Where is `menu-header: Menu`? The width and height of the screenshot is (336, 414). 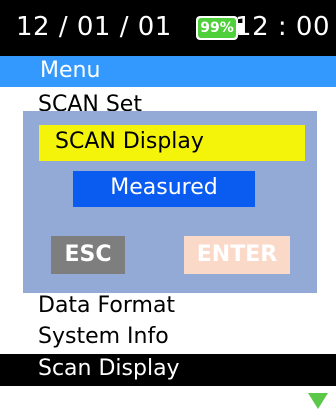
menu-header: Menu is located at coordinates (168, 71).